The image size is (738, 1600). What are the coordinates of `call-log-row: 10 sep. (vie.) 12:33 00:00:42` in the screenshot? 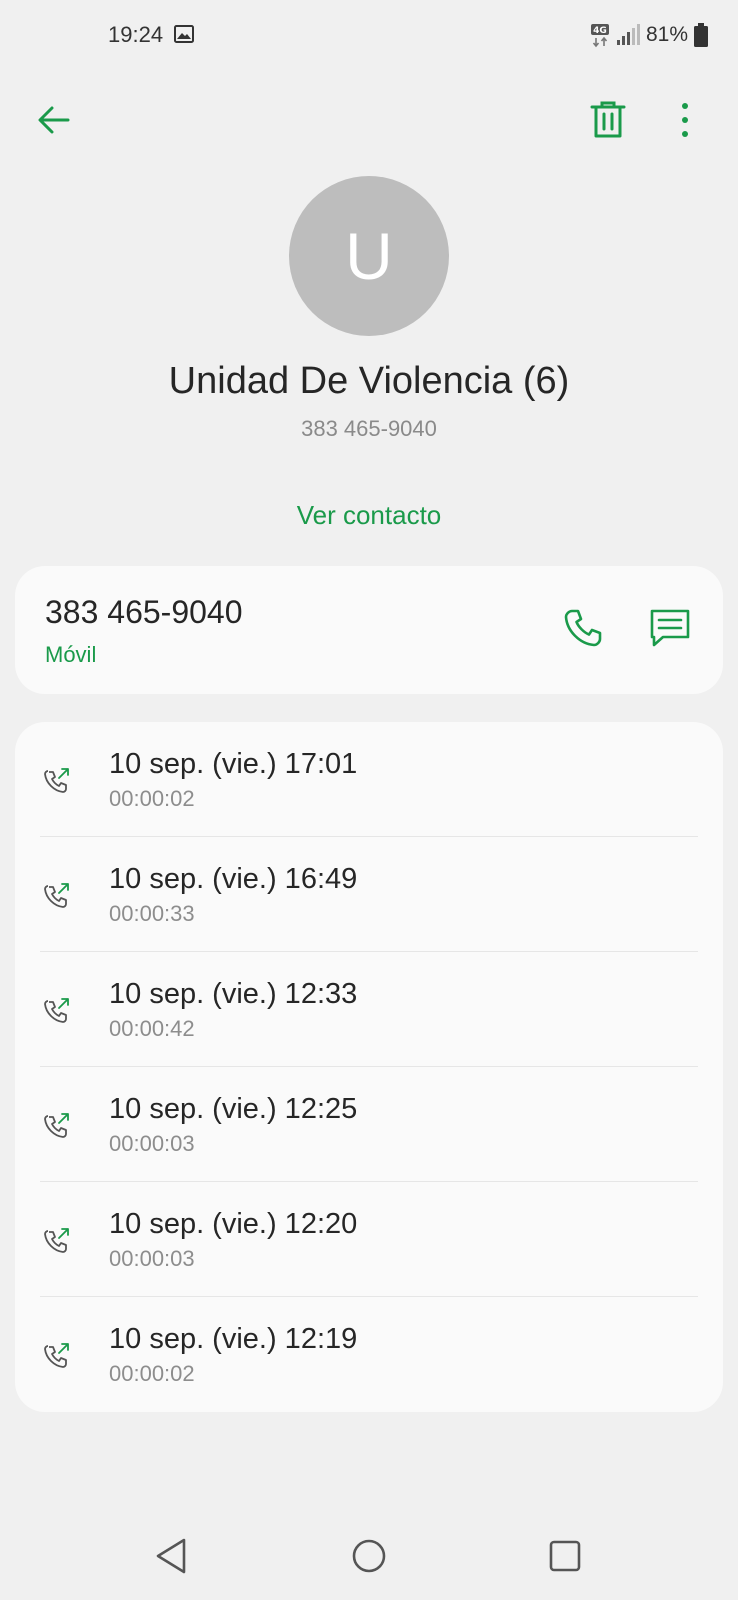 It's located at (369, 1009).